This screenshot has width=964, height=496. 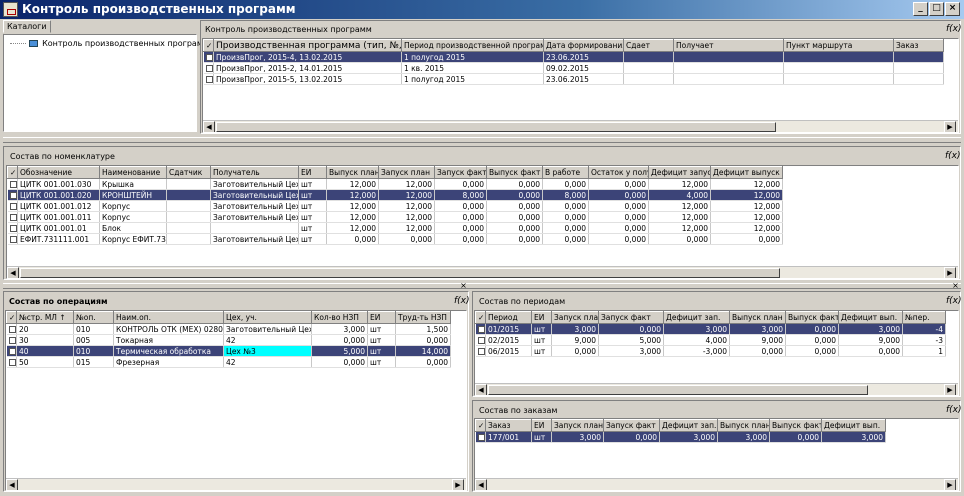 I want to click on close-button: ×, so click(x=952, y=9).